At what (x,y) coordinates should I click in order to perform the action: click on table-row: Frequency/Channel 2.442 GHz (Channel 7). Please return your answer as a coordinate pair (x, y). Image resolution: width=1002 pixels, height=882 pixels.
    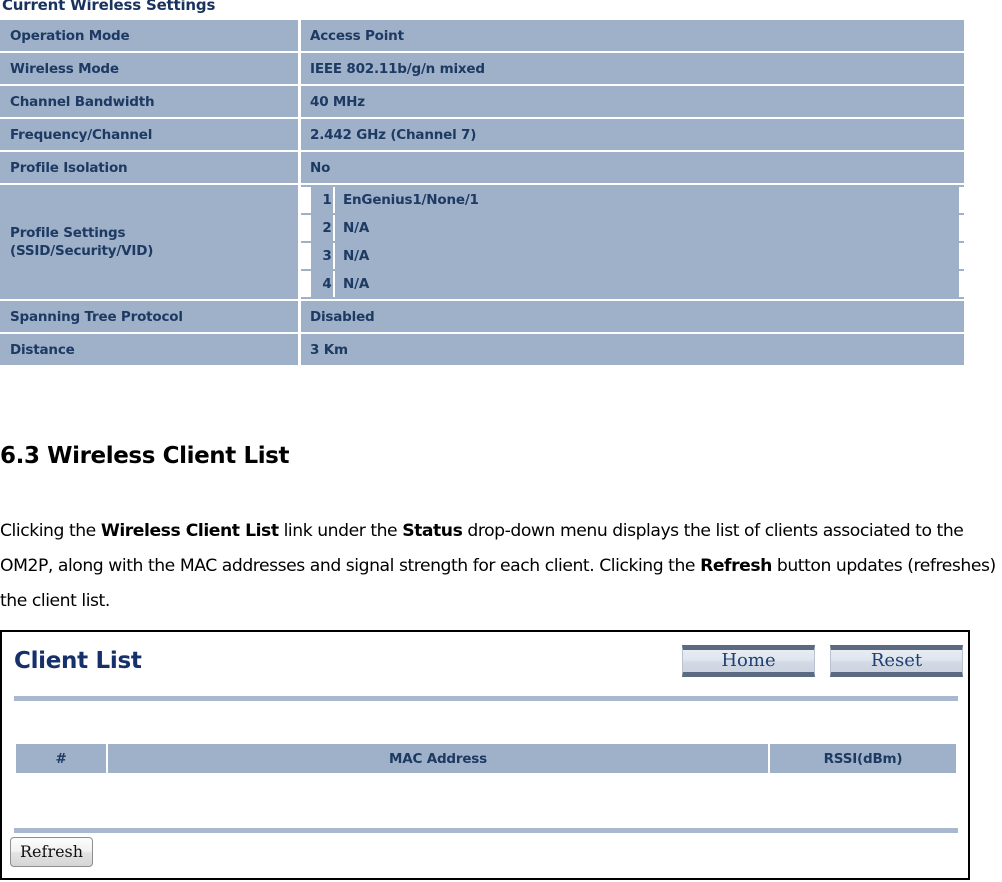
    Looking at the image, I should click on (482, 134).